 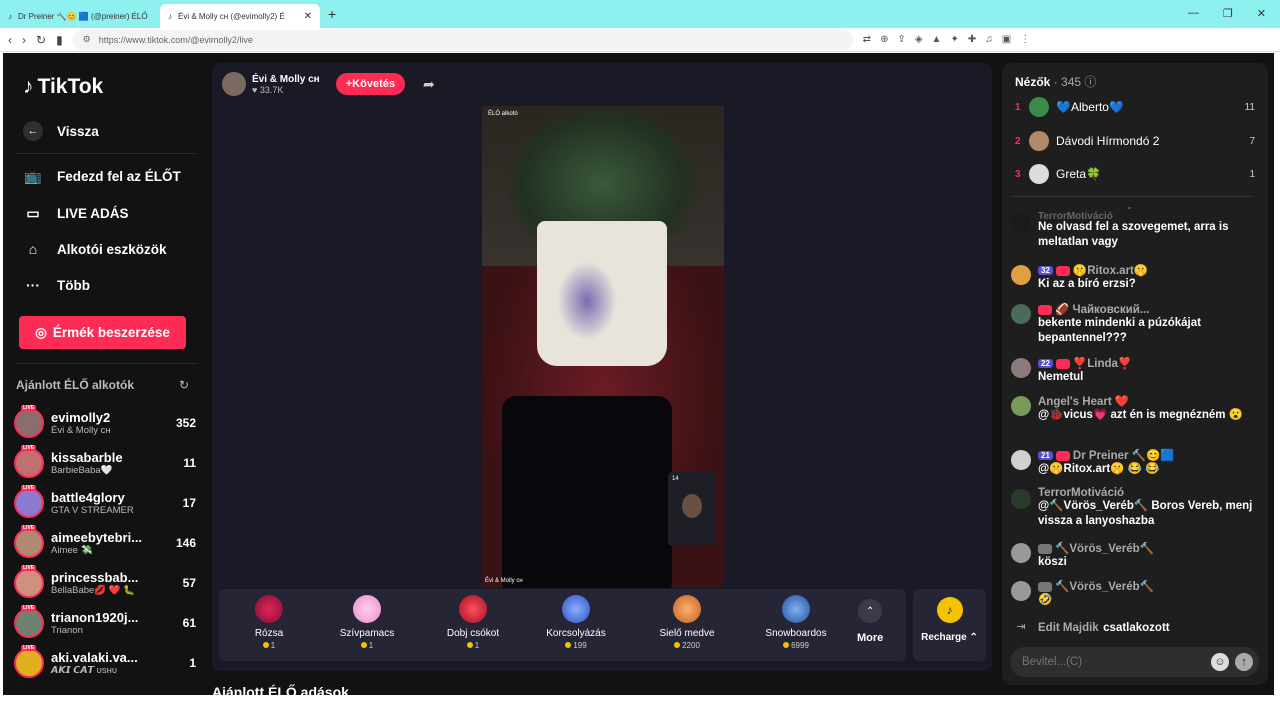 What do you see at coordinates (1135, 174) in the screenshot?
I see `top-viewer-item: 3 Greta🍀 1` at bounding box center [1135, 174].